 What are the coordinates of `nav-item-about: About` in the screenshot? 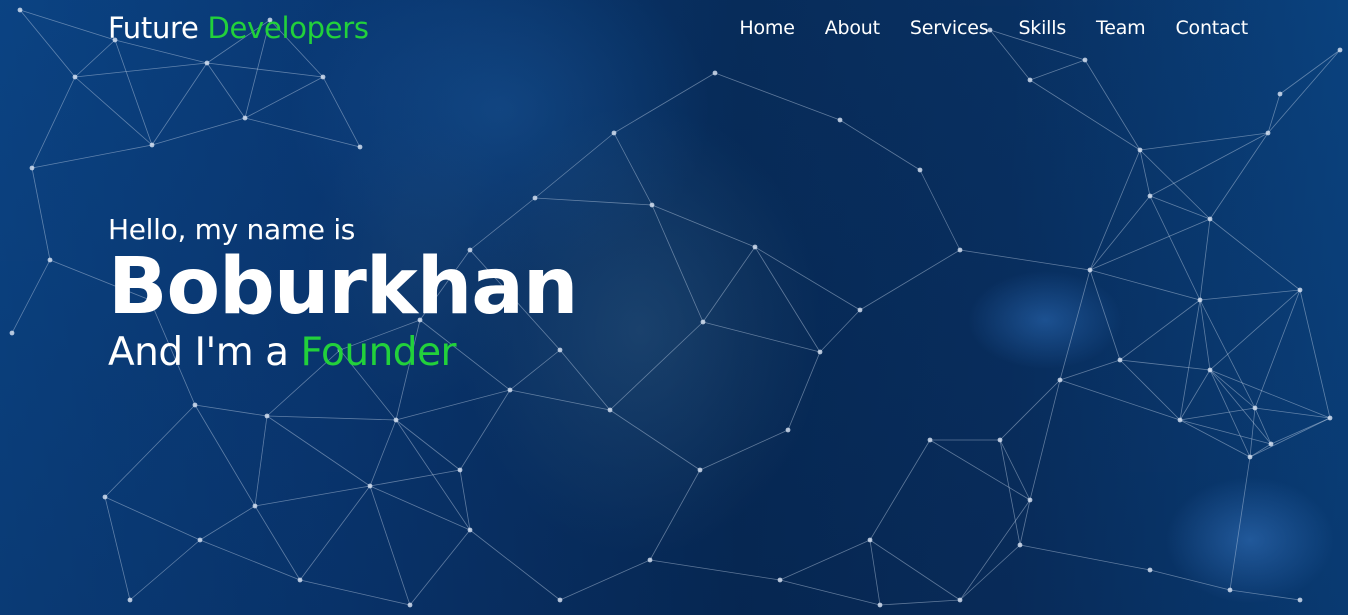 It's located at (852, 28).